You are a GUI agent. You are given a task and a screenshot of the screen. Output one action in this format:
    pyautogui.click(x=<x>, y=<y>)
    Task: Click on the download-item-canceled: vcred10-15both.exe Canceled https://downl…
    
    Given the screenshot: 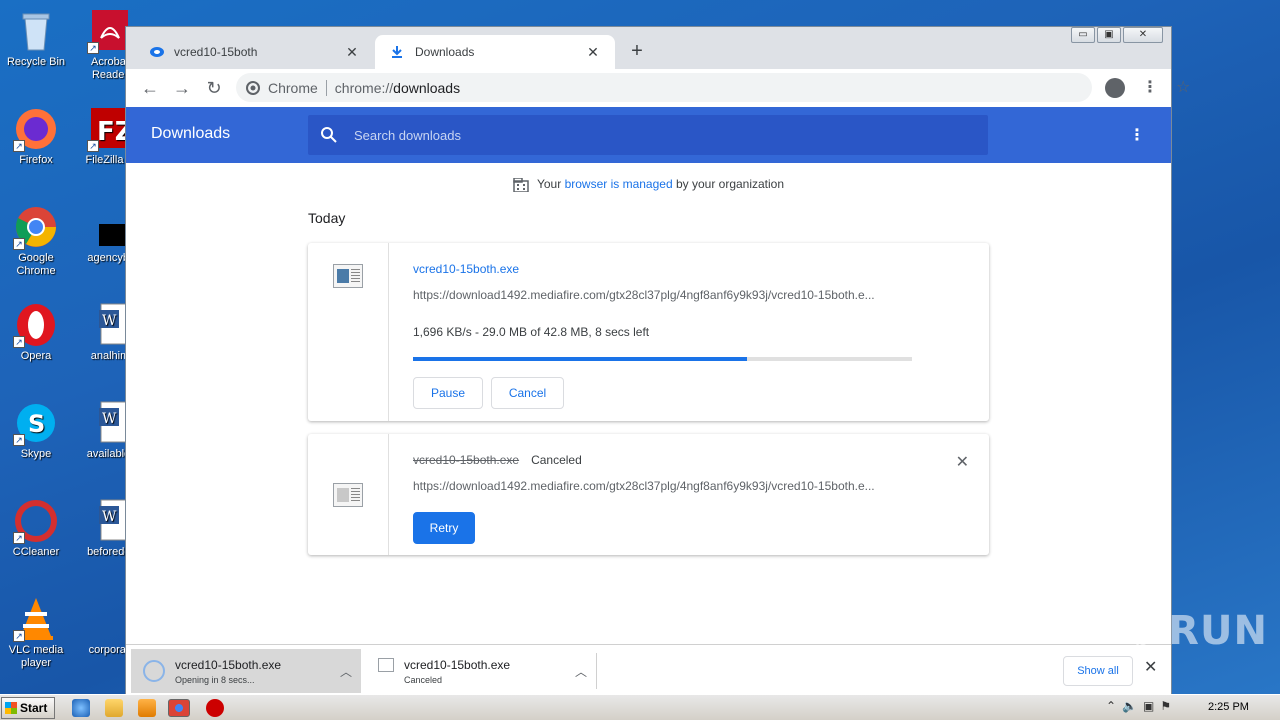 What is the action you would take?
    pyautogui.click(x=648, y=494)
    